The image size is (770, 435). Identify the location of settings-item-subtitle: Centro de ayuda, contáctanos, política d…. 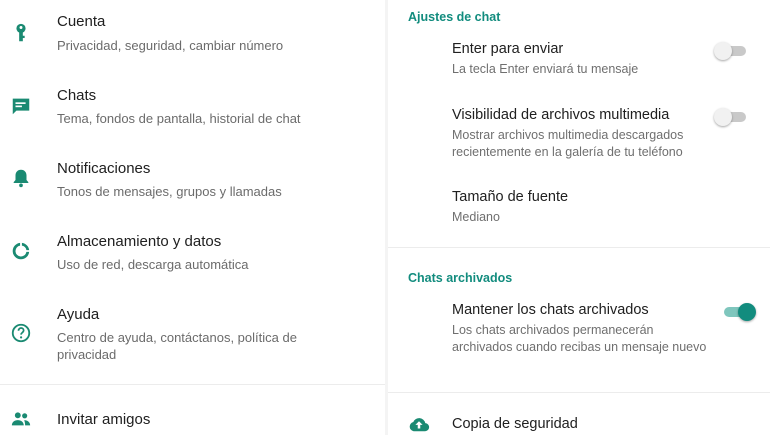
(177, 346).